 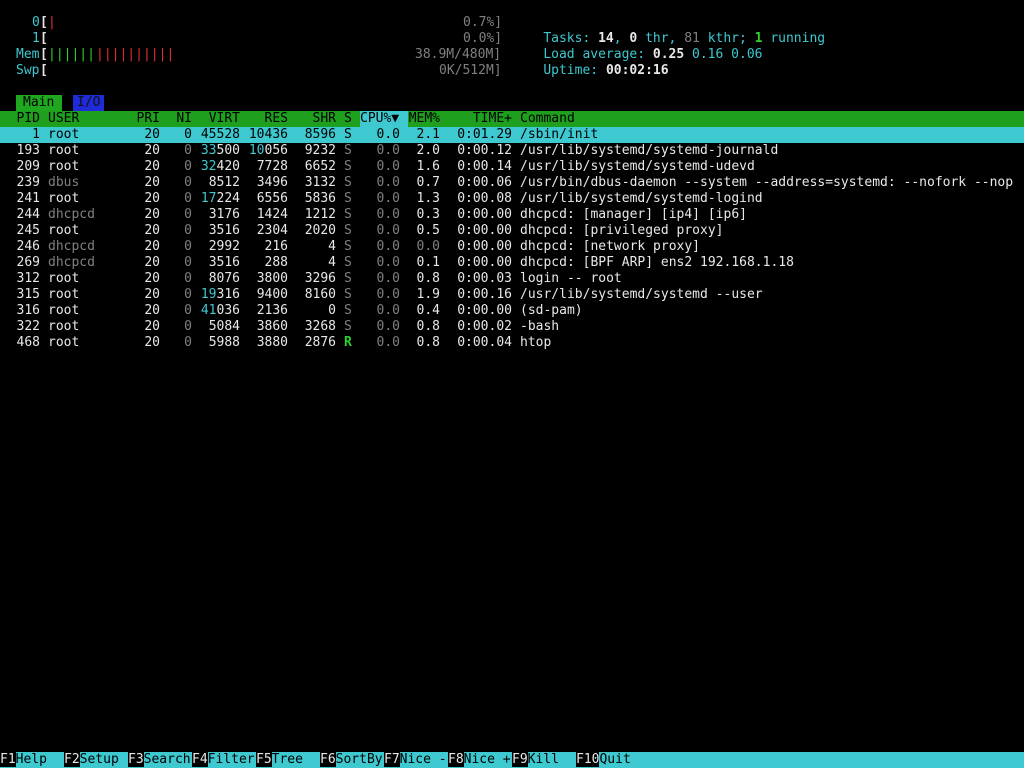 I want to click on cell-user: dhcpcd, so click(x=71, y=214).